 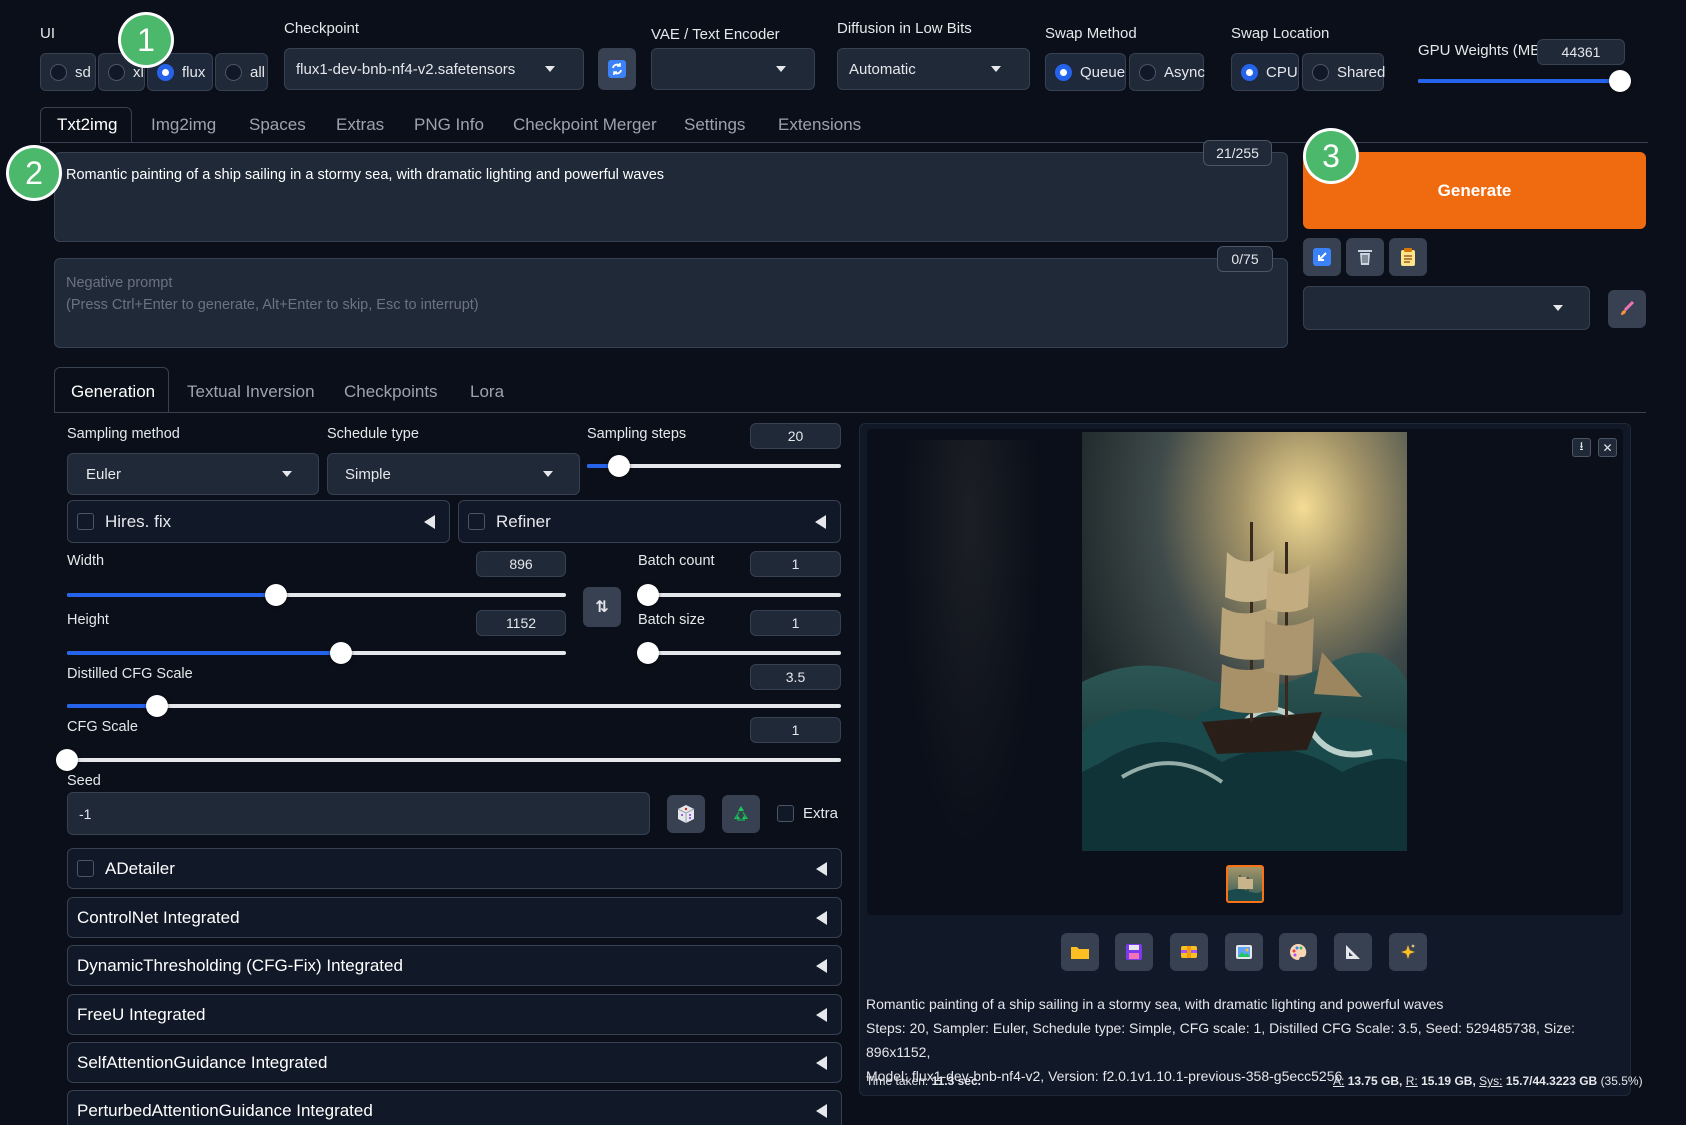 What do you see at coordinates (1353, 952) in the screenshot?
I see `send-to-extras-button` at bounding box center [1353, 952].